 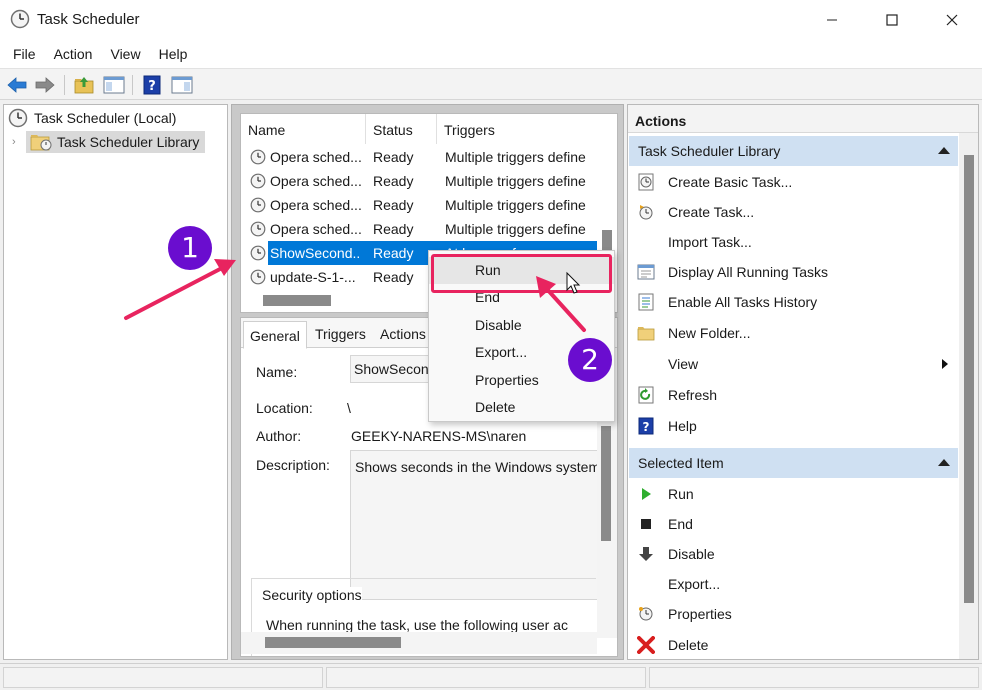 I want to click on forward-arrow-icon, so click(x=45, y=85).